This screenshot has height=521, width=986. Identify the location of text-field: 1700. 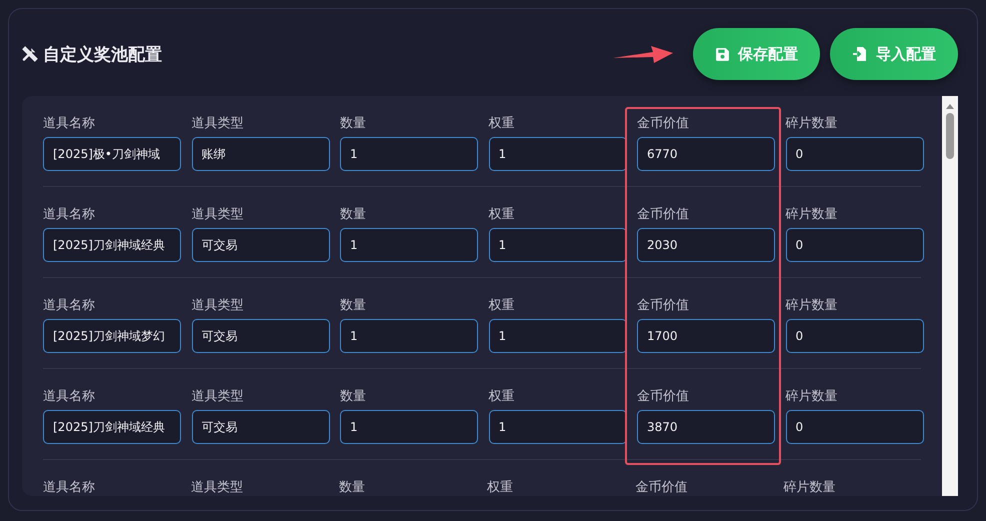
(706, 336).